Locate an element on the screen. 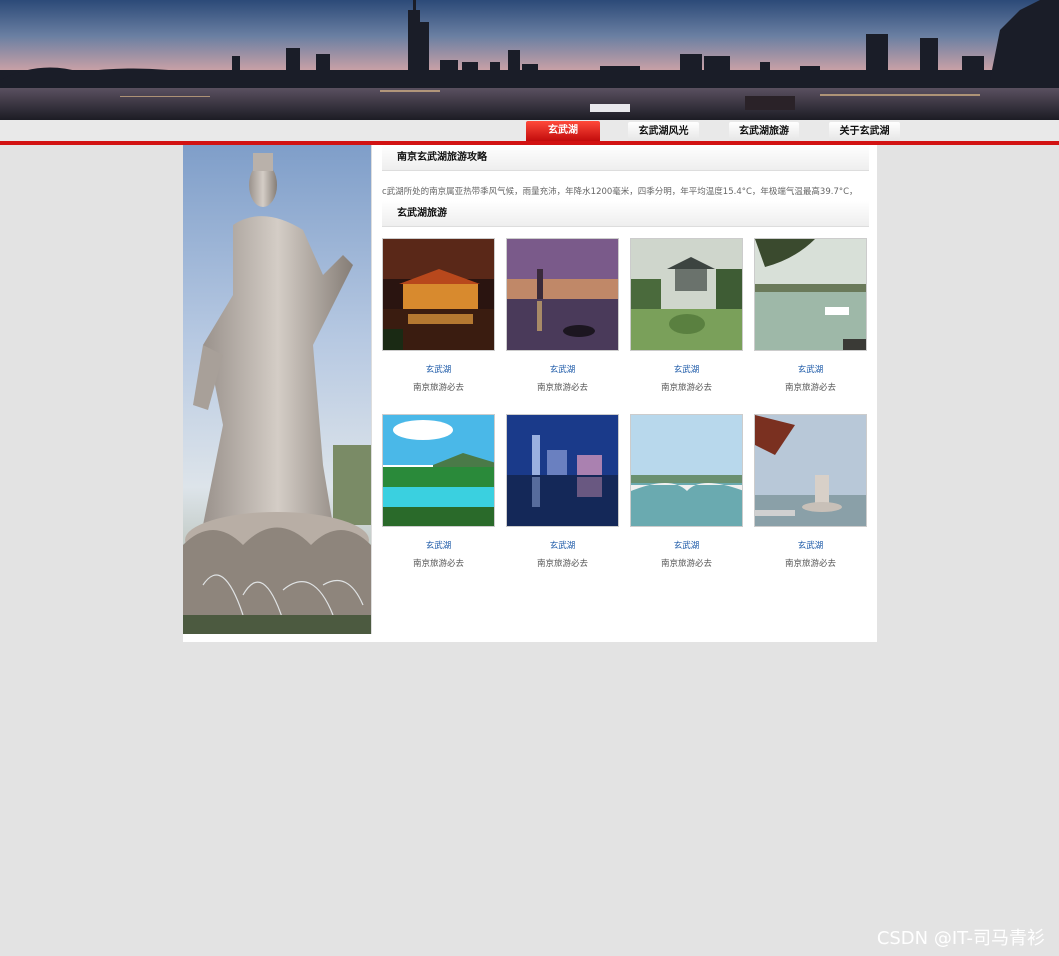 The height and width of the screenshot is (956, 1059). photo-arch-bridge is located at coordinates (686, 470).